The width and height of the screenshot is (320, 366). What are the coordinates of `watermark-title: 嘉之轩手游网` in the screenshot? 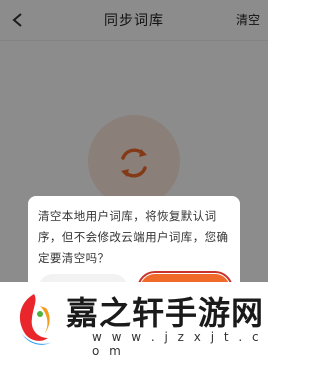 It's located at (165, 313).